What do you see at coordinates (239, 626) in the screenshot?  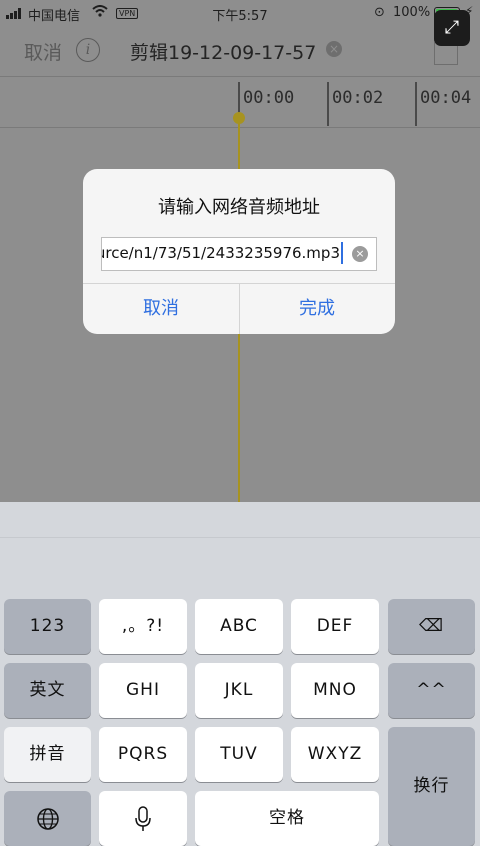 I see `key-abc: ABC` at bounding box center [239, 626].